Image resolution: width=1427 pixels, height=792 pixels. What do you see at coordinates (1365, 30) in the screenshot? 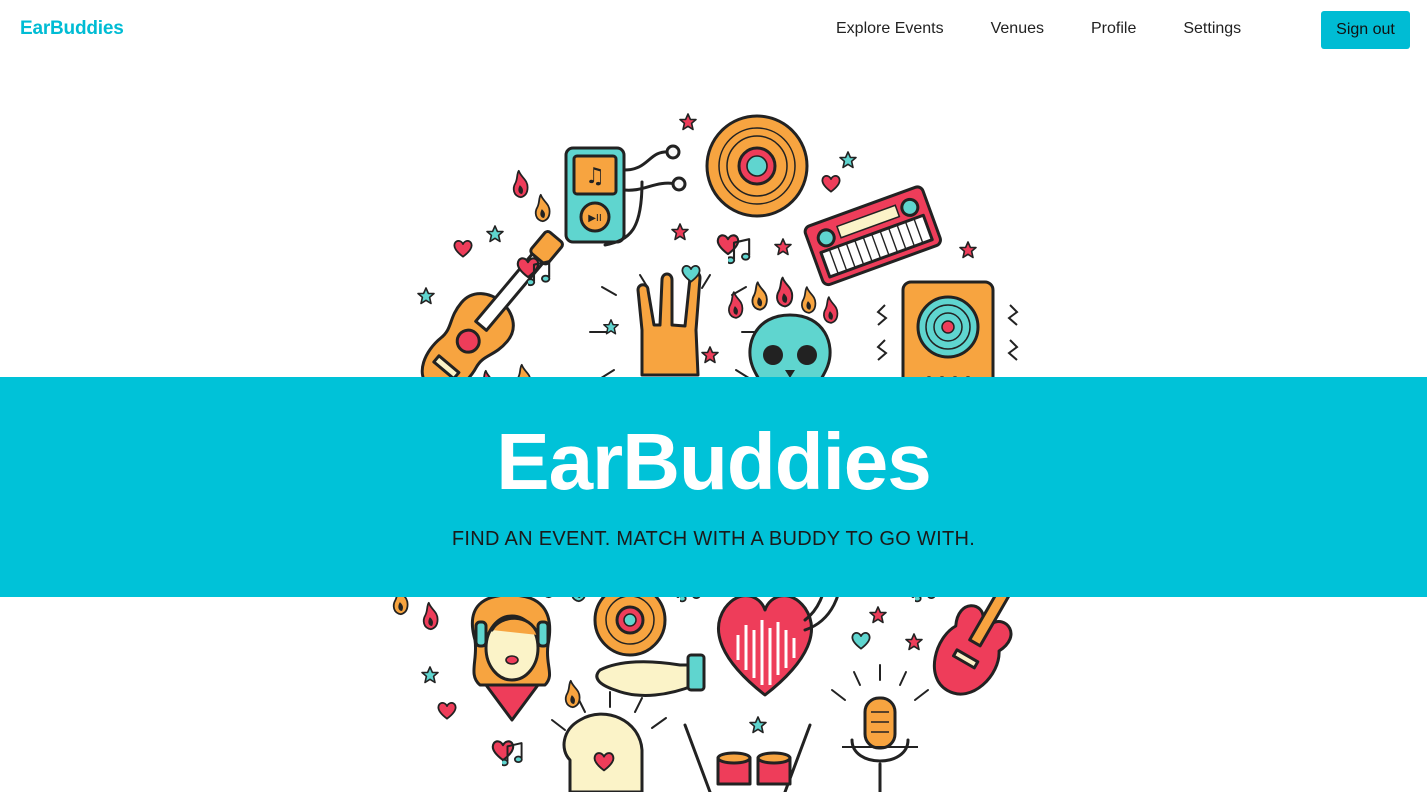
I see `sign-out-button: Sign out` at bounding box center [1365, 30].